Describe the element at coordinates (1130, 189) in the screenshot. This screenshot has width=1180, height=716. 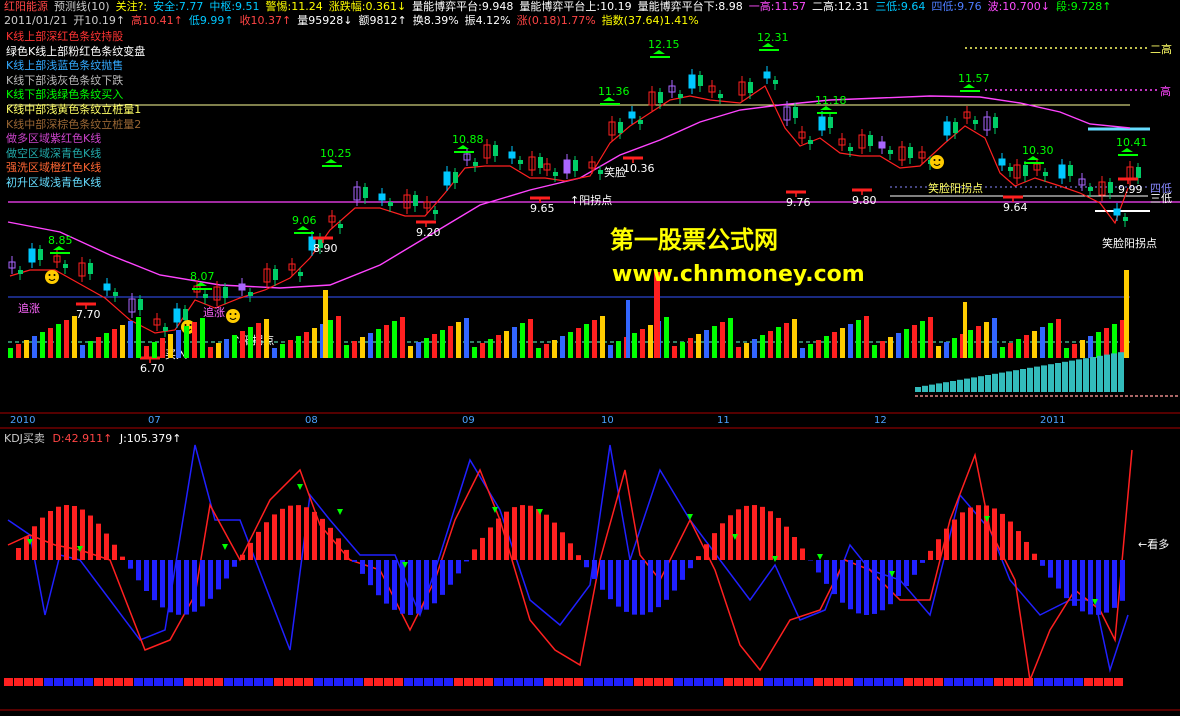
I see `price-label: 9.99` at that location.